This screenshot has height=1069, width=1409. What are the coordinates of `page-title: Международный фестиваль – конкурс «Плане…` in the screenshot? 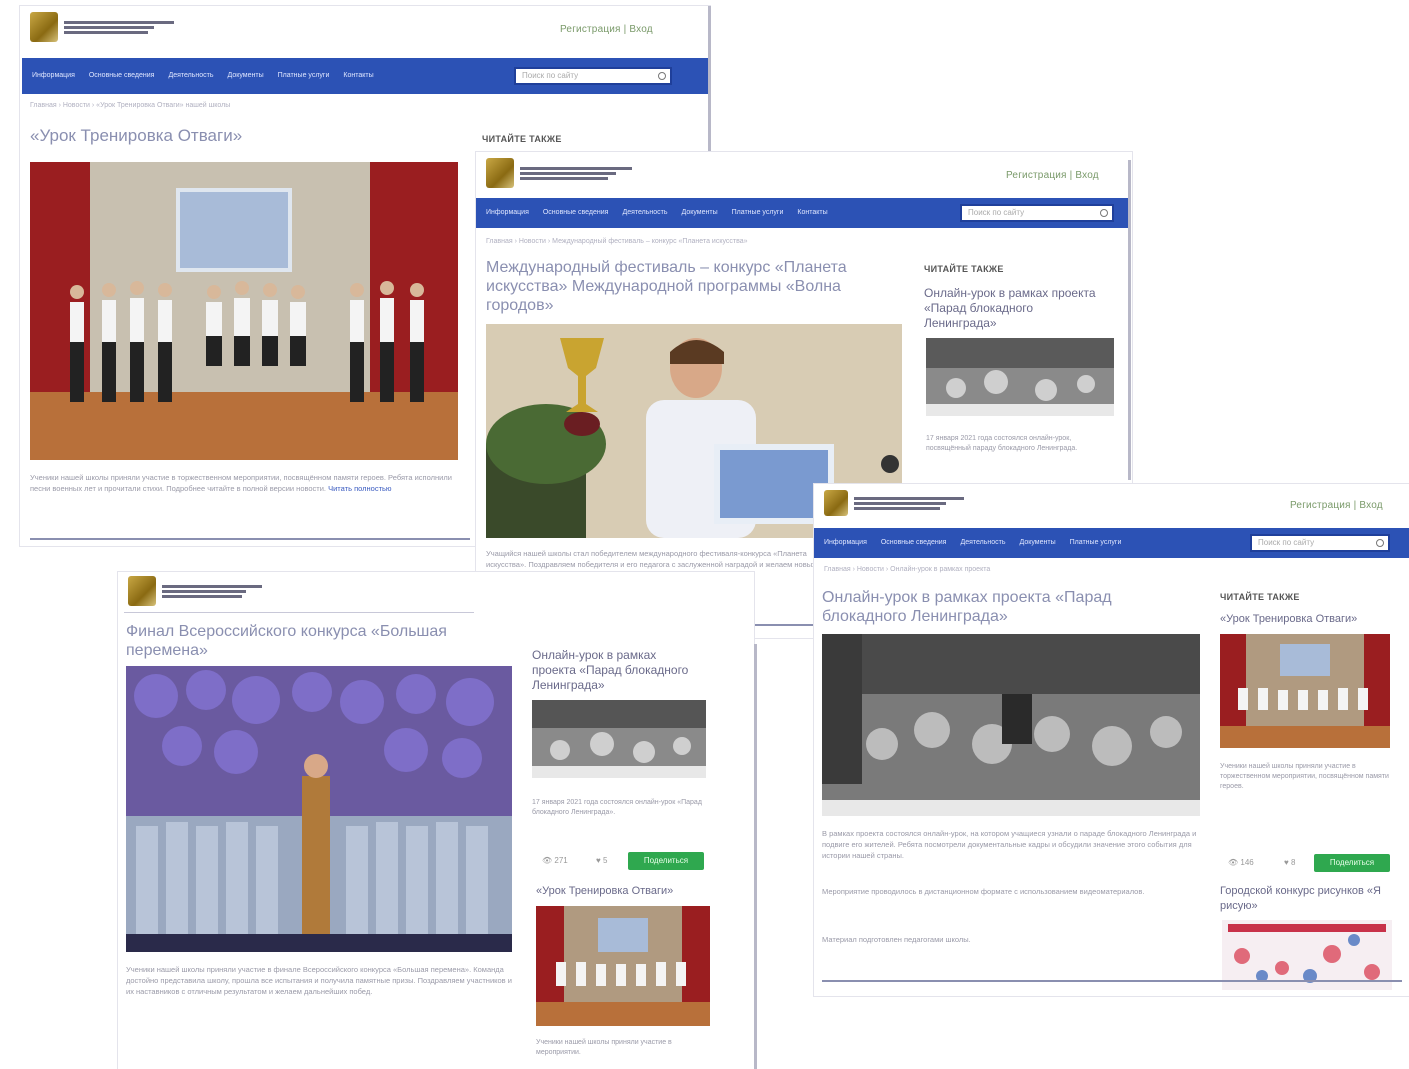 It's located at (666, 286).